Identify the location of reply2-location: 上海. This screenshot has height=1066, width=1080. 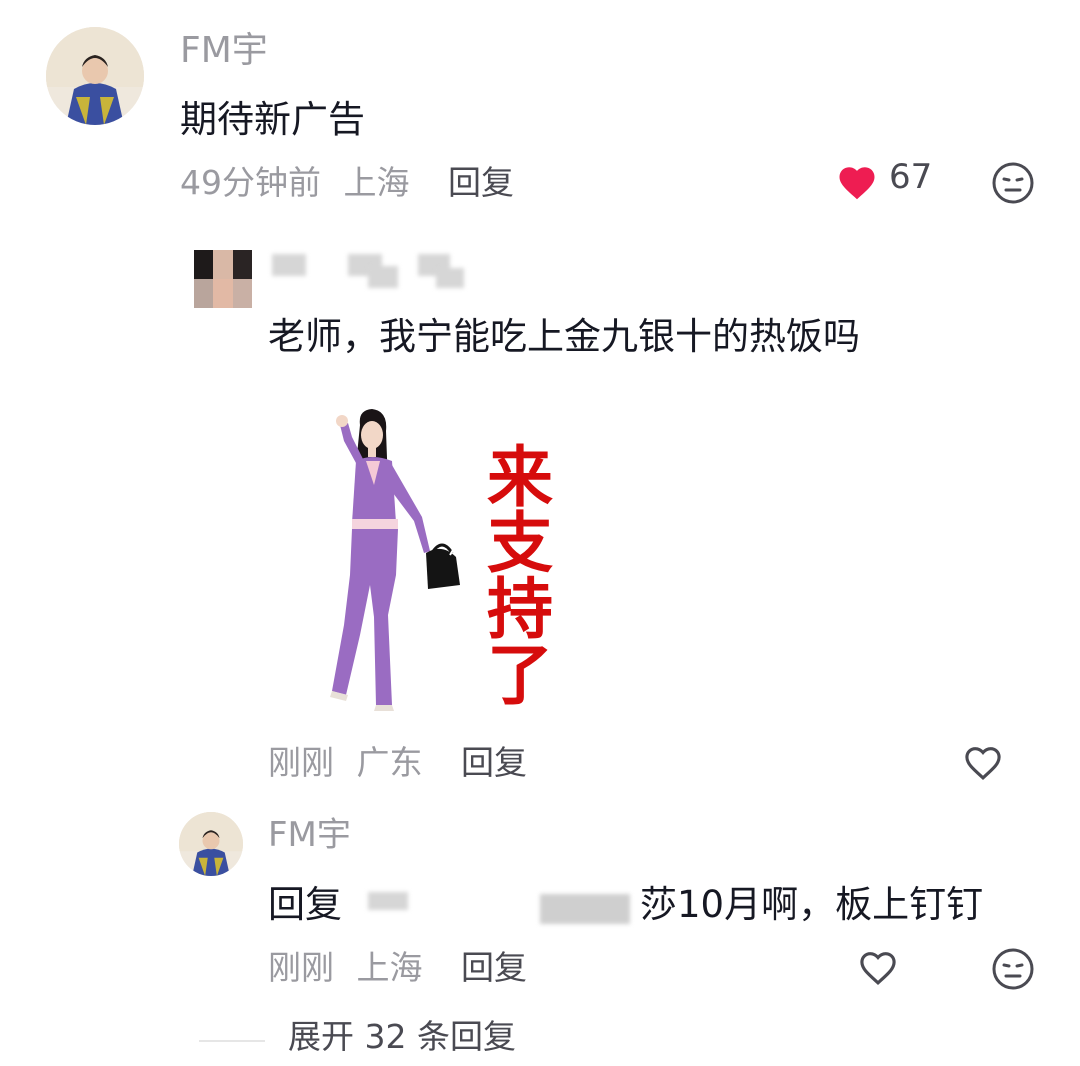
(389, 967).